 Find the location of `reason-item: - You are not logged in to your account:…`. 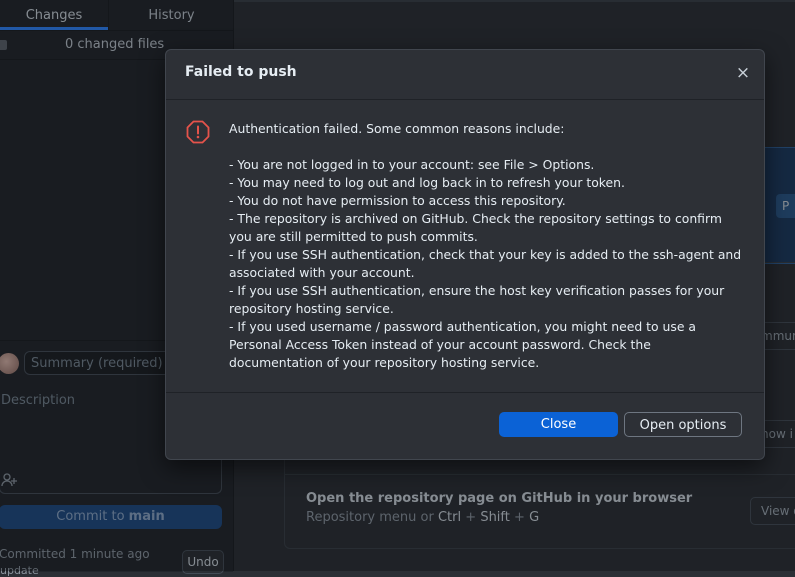

reason-item: - You are not logged in to your account:… is located at coordinates (412, 164).